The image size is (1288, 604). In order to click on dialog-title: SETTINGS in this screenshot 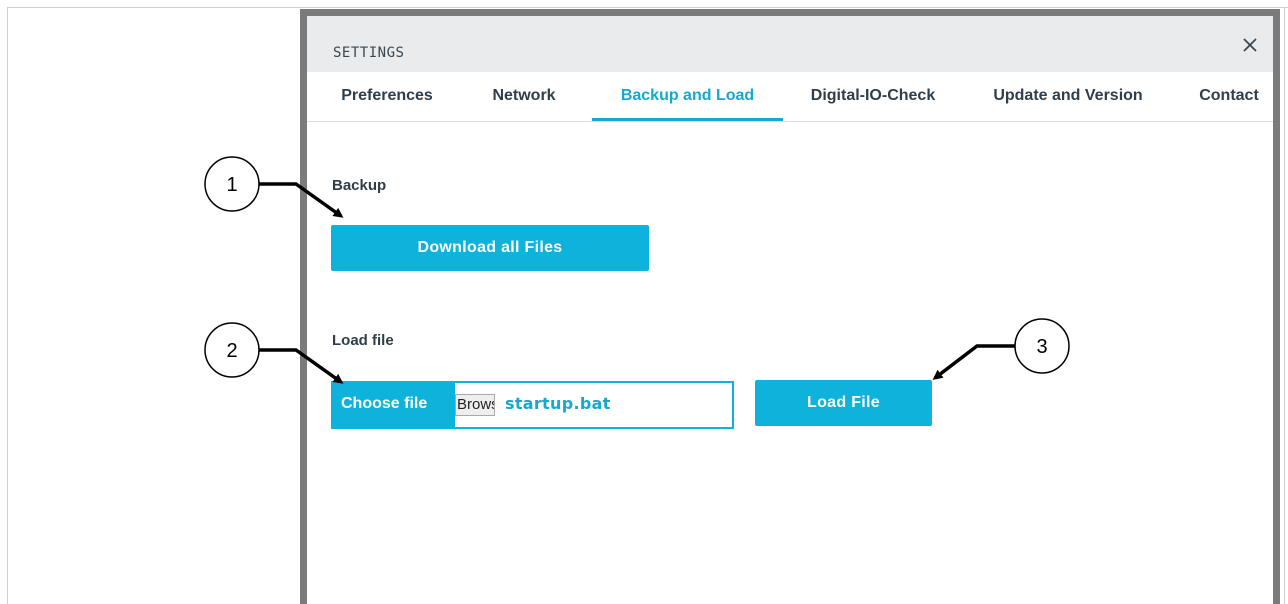, I will do `click(369, 53)`.